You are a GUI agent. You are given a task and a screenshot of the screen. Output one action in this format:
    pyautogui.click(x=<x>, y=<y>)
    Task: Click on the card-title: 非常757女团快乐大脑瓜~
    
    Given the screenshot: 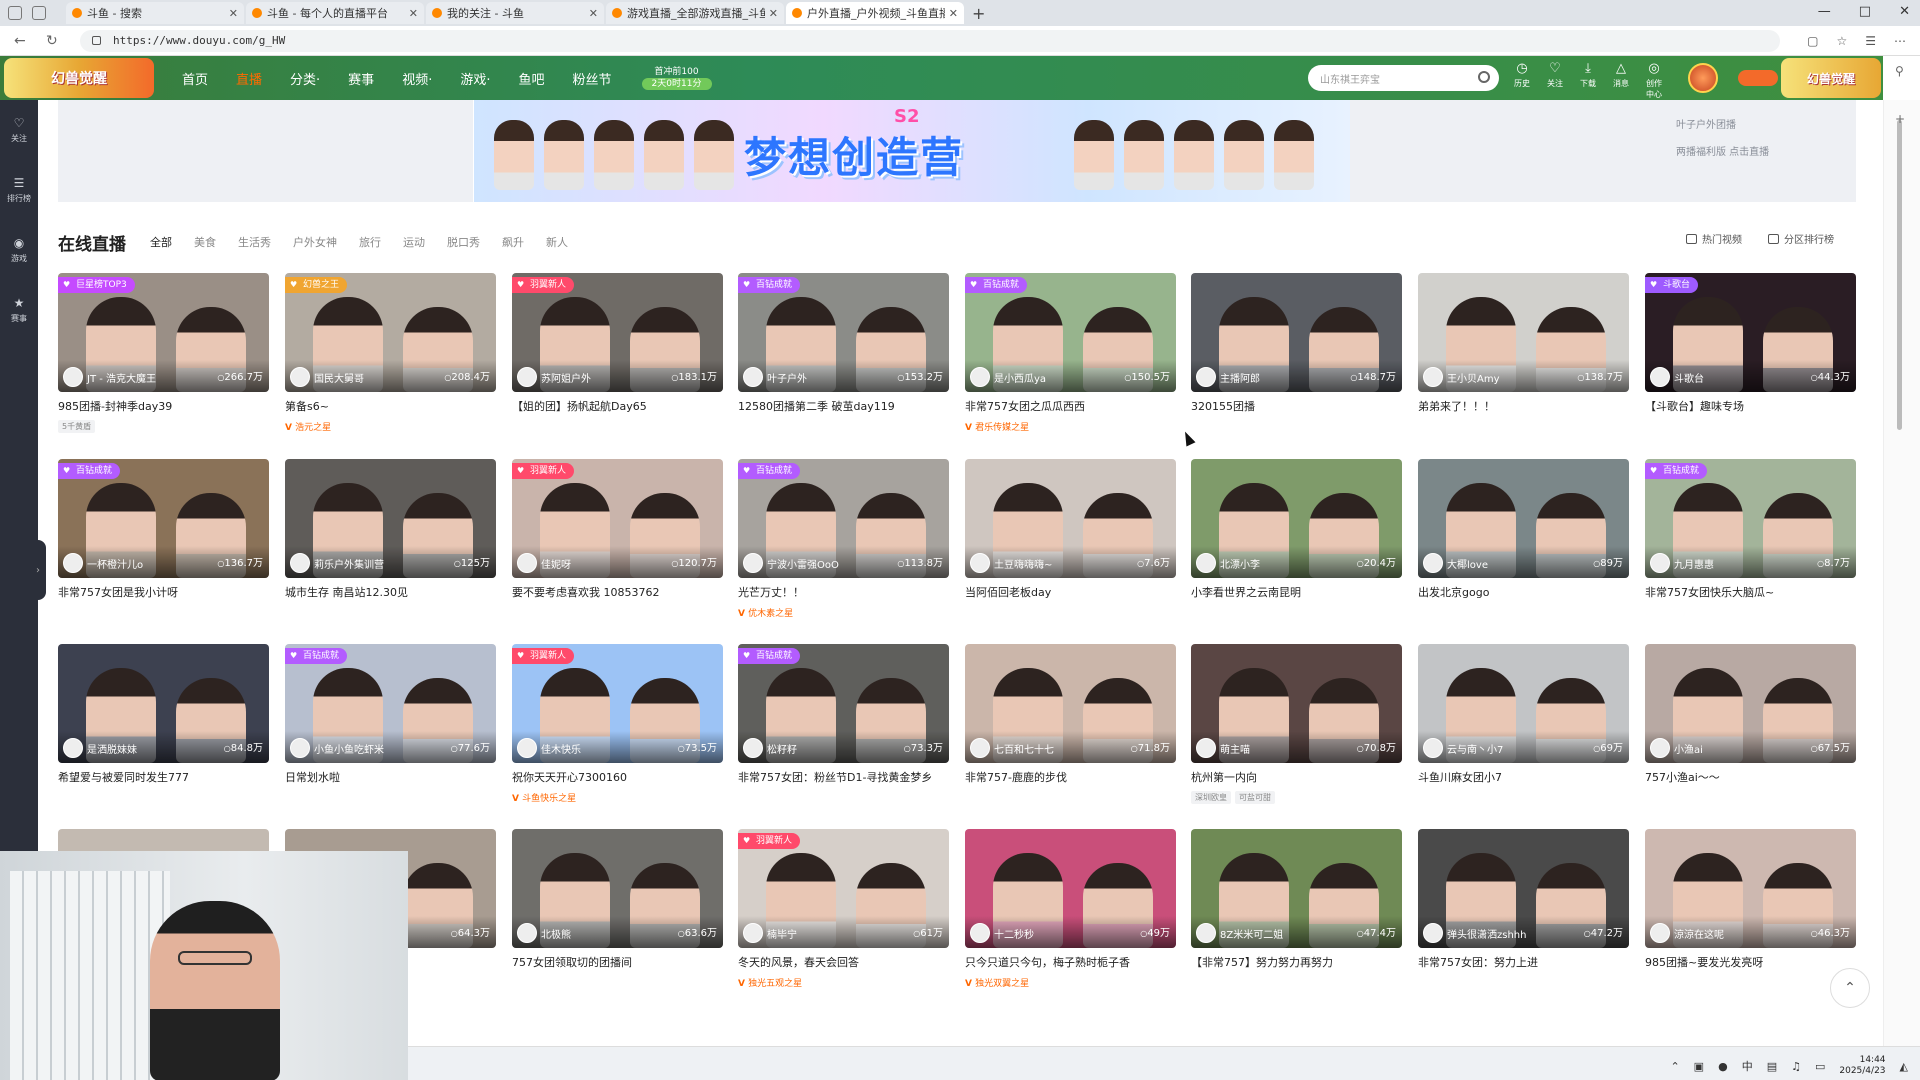 What is the action you would take?
    pyautogui.click(x=1750, y=592)
    